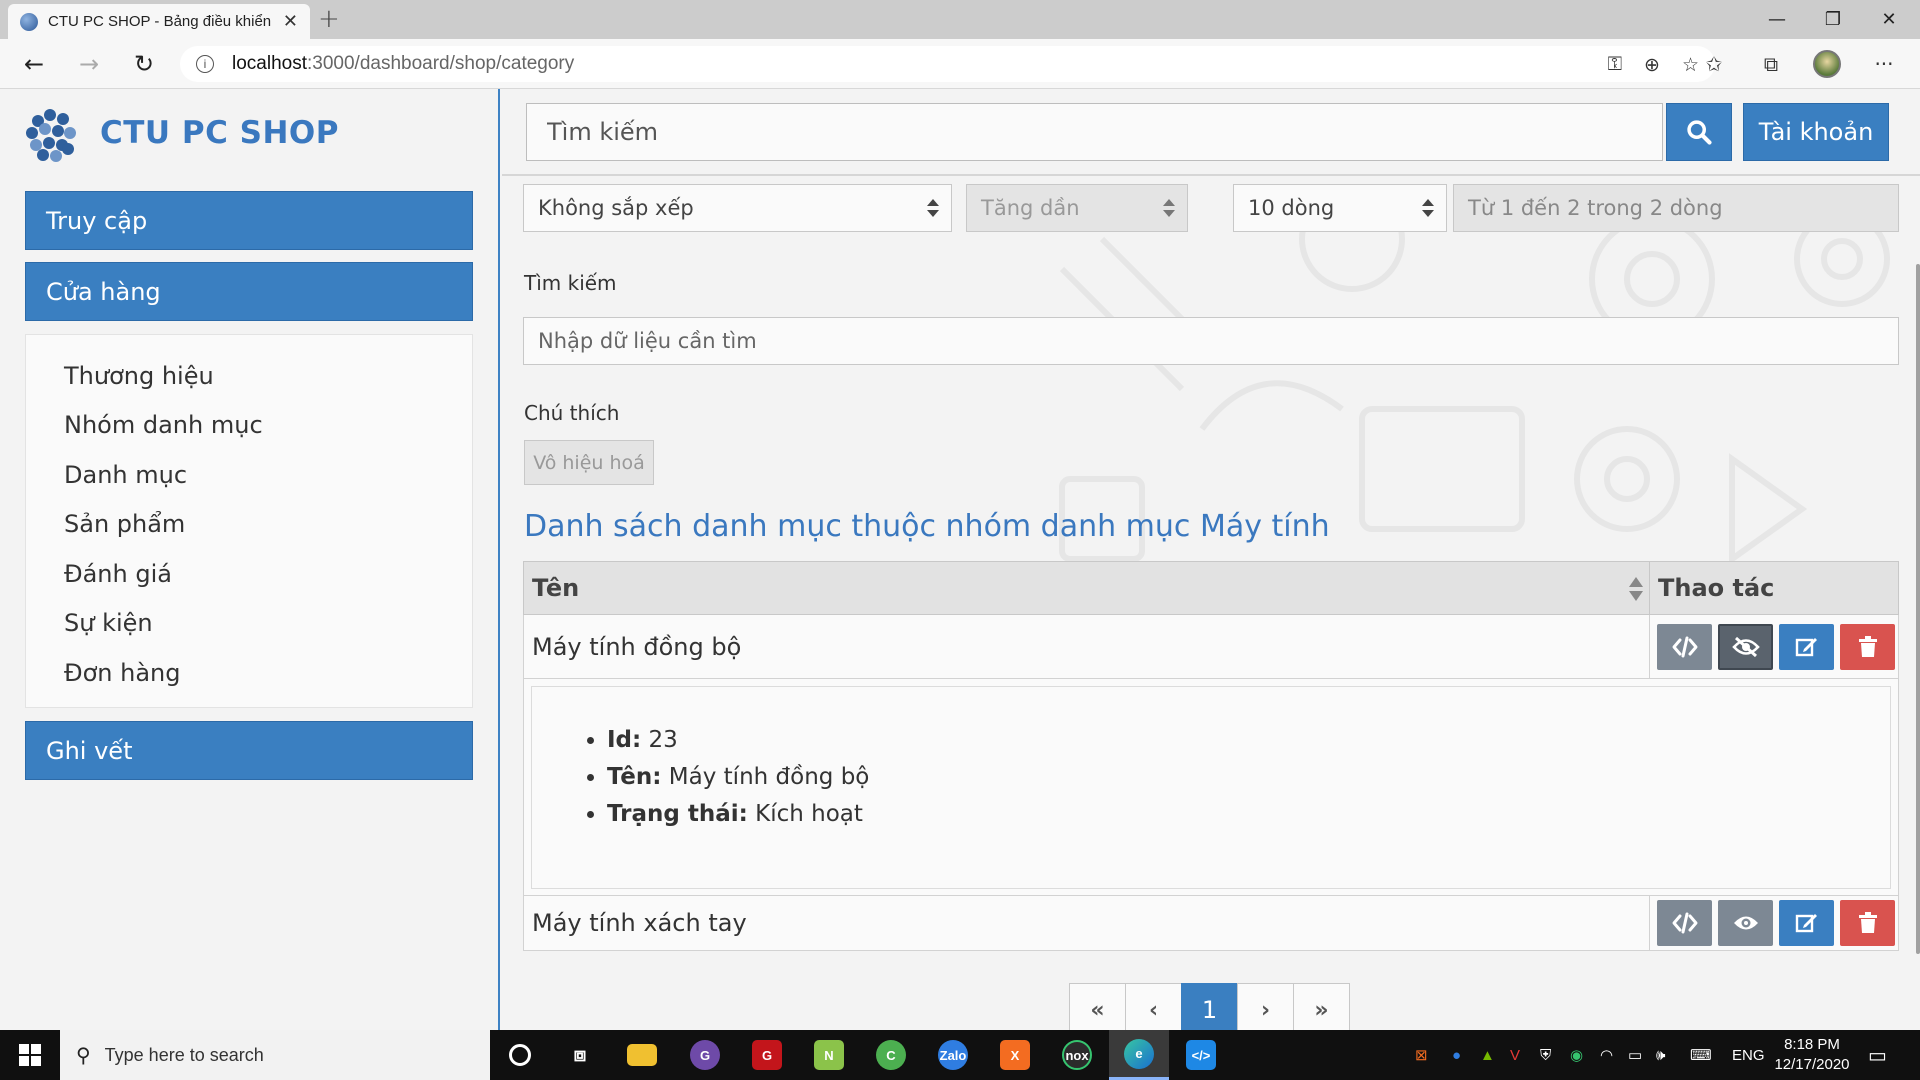 The width and height of the screenshot is (1920, 1080). Describe the element at coordinates (1087, 646) in the screenshot. I see `row-name: Máy tính đồng bộ` at that location.